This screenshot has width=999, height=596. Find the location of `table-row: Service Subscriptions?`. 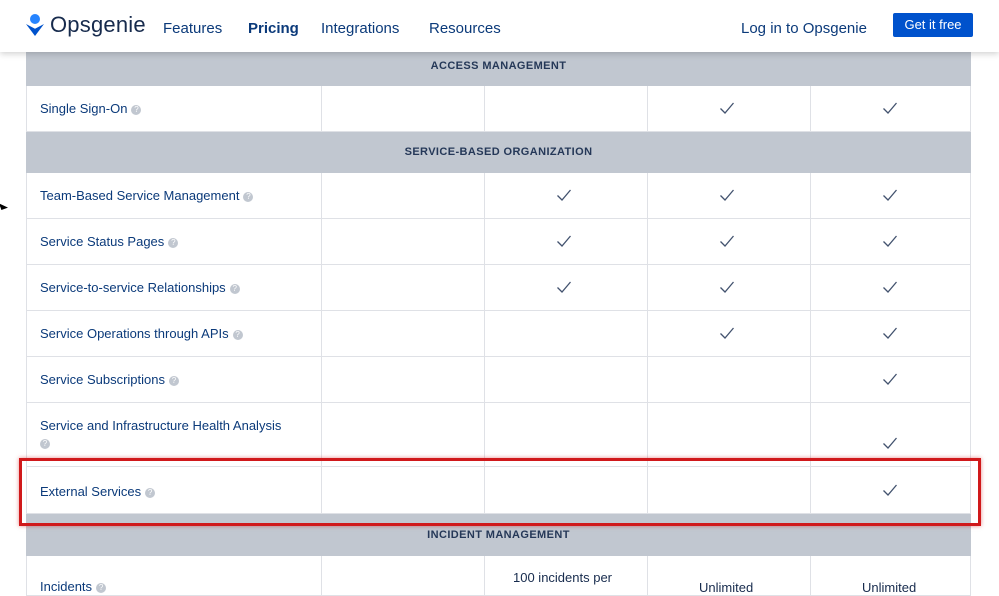

table-row: Service Subscriptions? is located at coordinates (498, 380).